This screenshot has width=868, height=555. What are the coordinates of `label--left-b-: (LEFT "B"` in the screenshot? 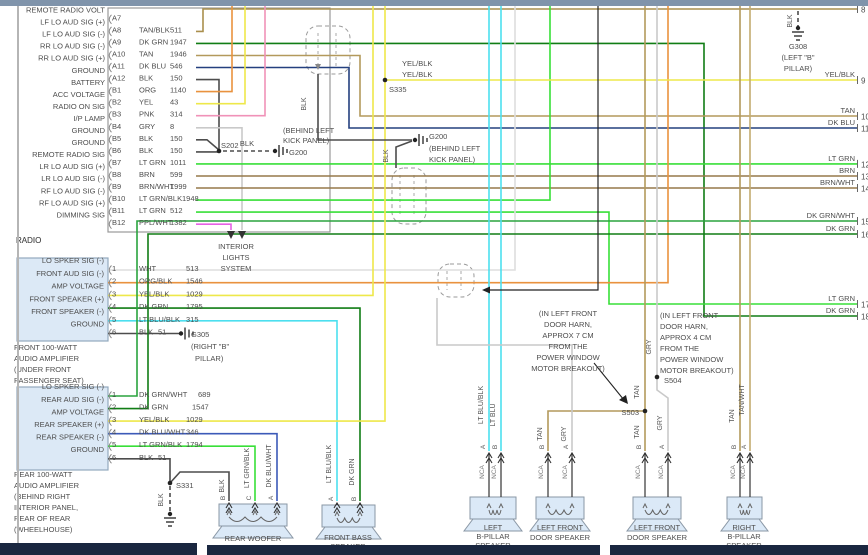 It's located at (797, 57).